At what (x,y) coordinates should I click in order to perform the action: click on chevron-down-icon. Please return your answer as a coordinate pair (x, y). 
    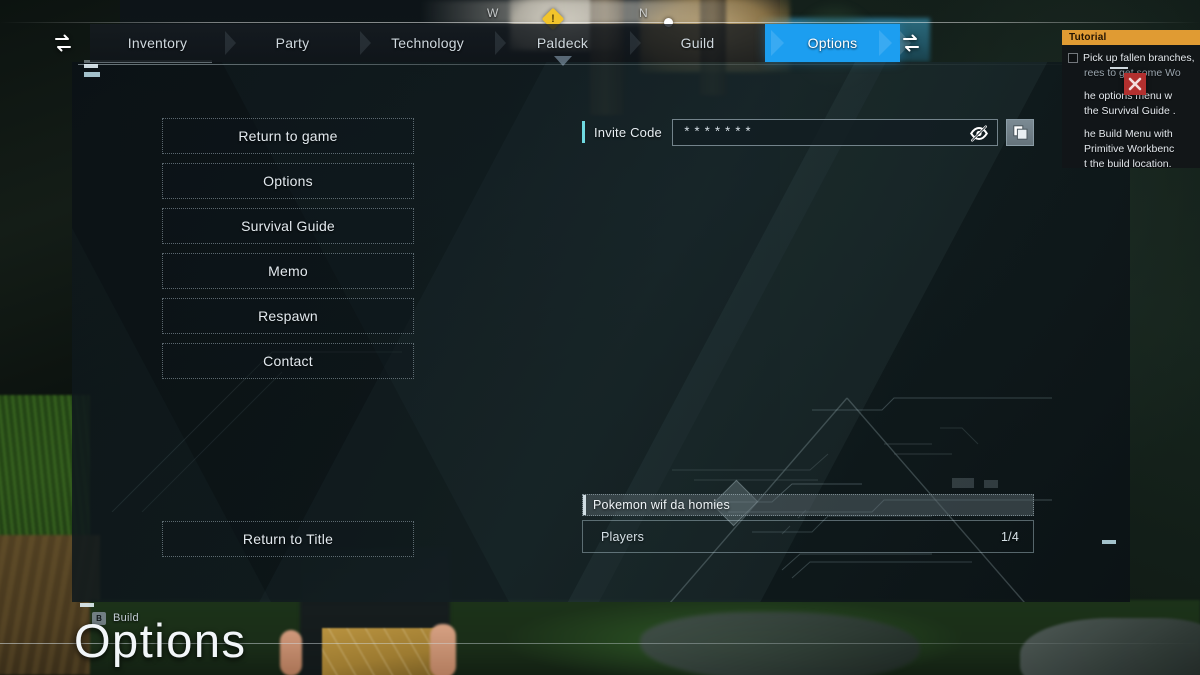
    Looking at the image, I should click on (562, 62).